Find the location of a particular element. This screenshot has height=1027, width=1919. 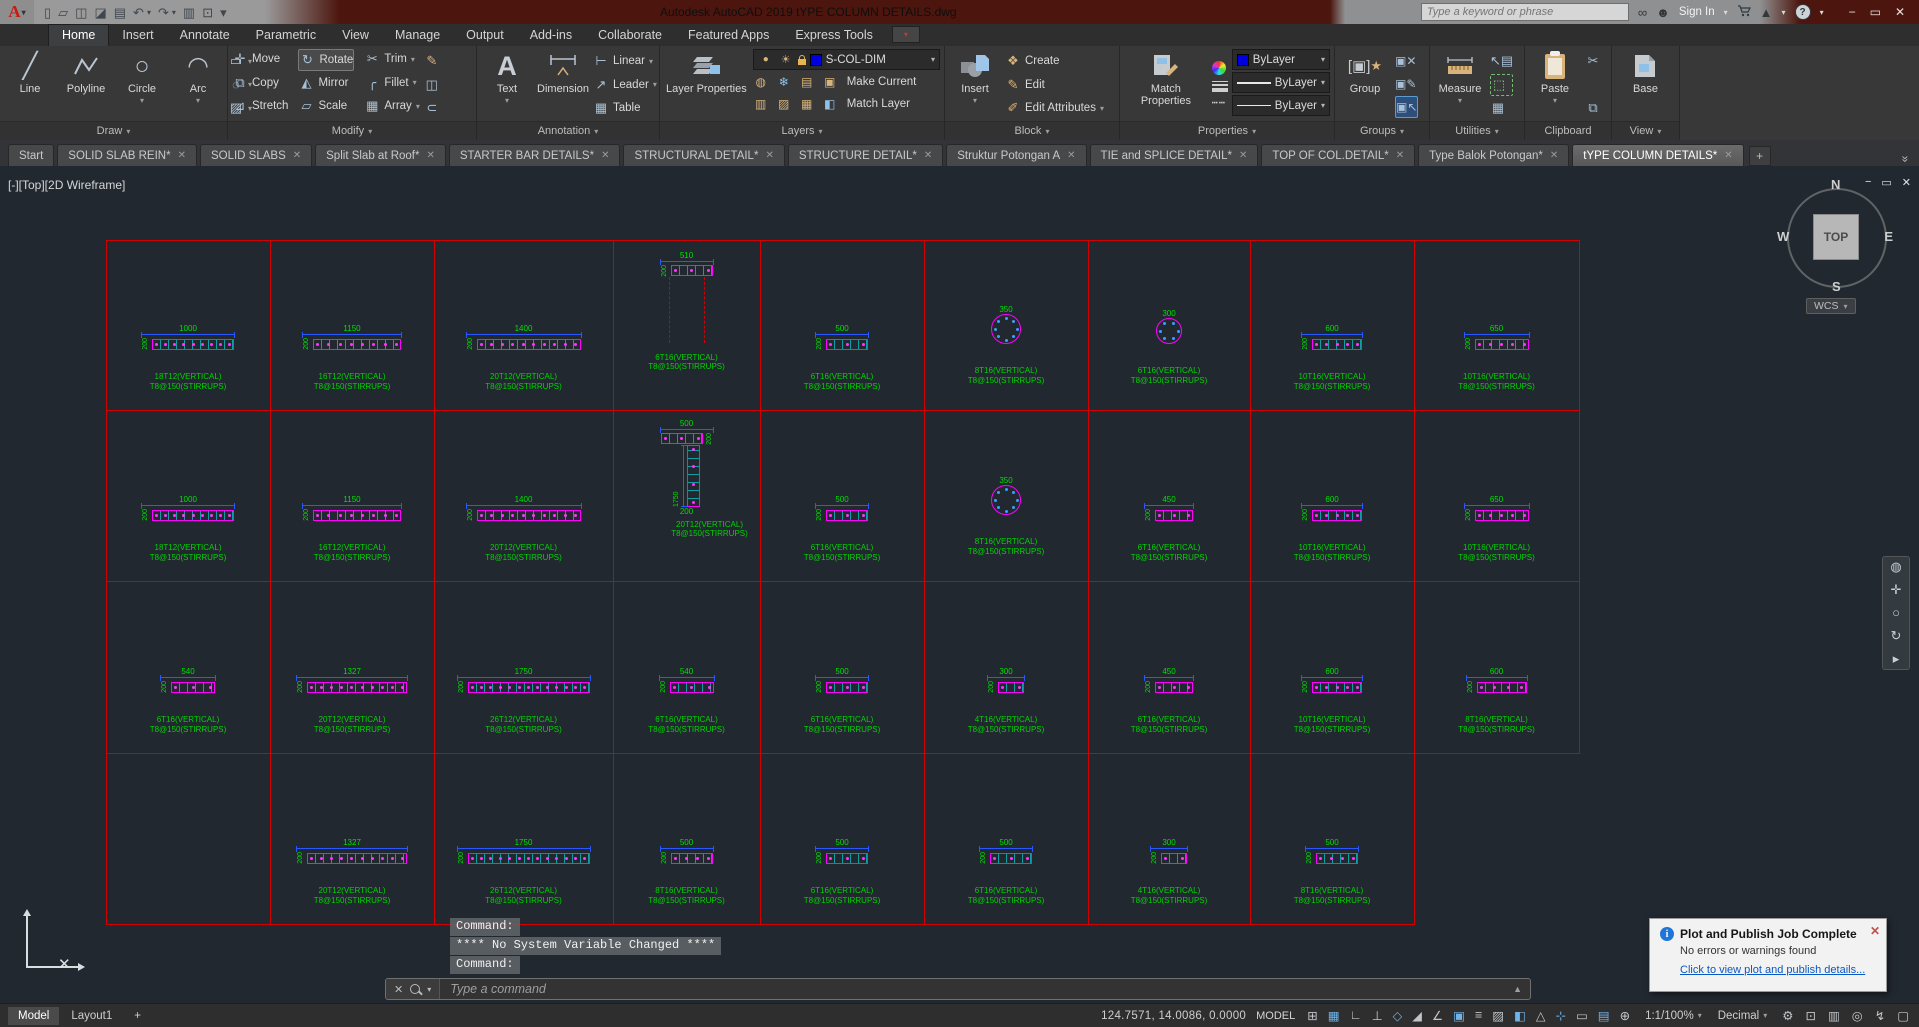

move-button: ✛ Move is located at coordinates (260, 59).